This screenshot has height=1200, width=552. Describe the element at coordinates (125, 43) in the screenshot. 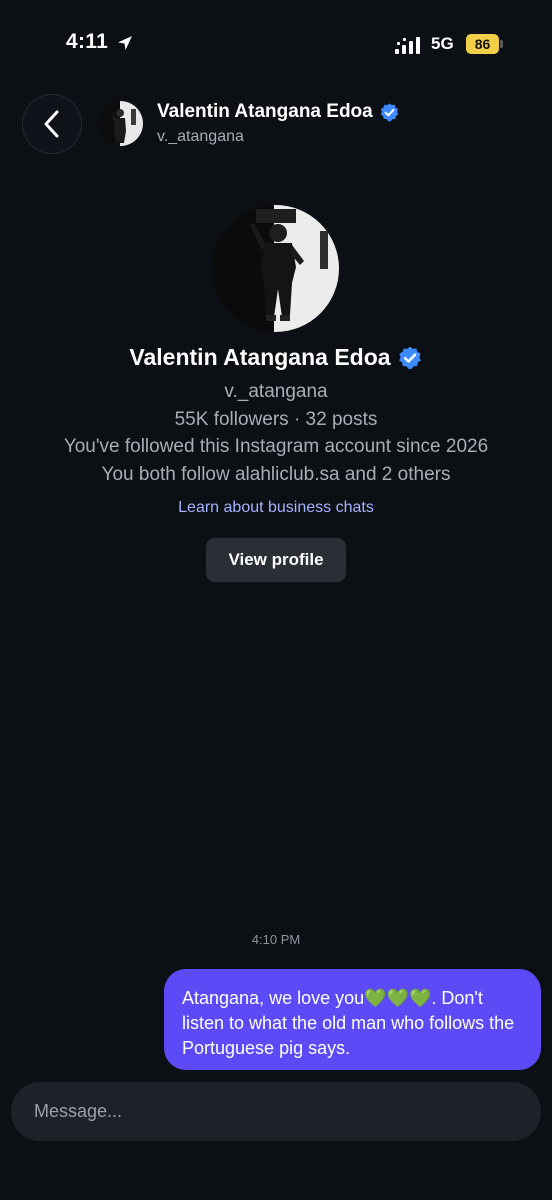

I see `location-arrow-icon` at that location.